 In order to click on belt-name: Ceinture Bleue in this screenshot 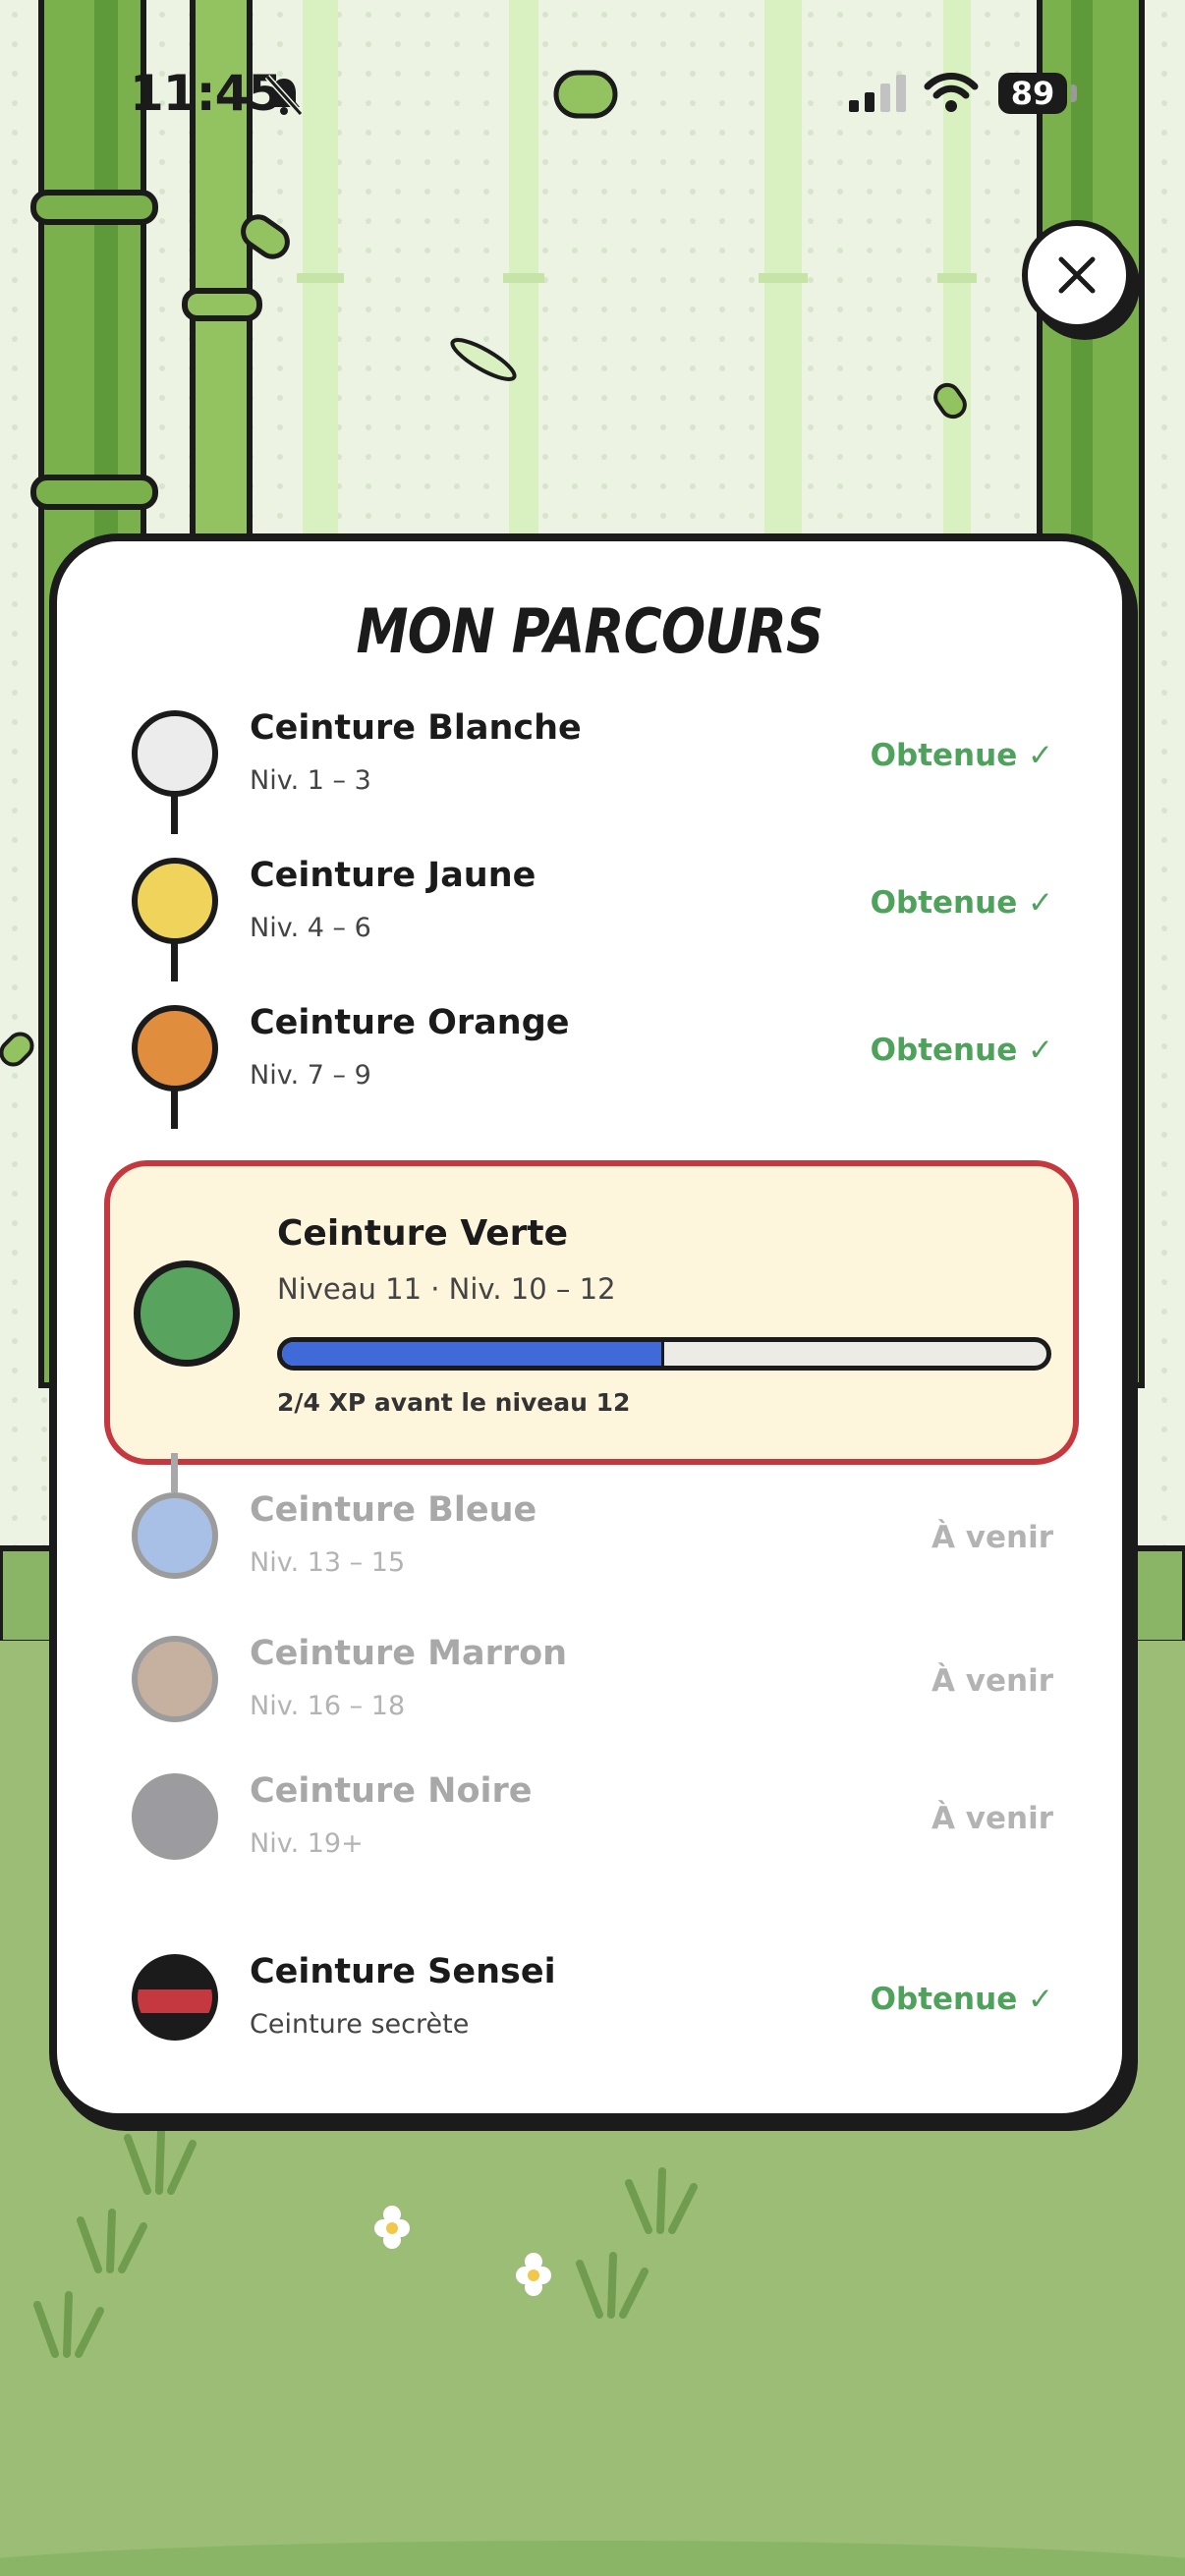, I will do `click(394, 1510)`.